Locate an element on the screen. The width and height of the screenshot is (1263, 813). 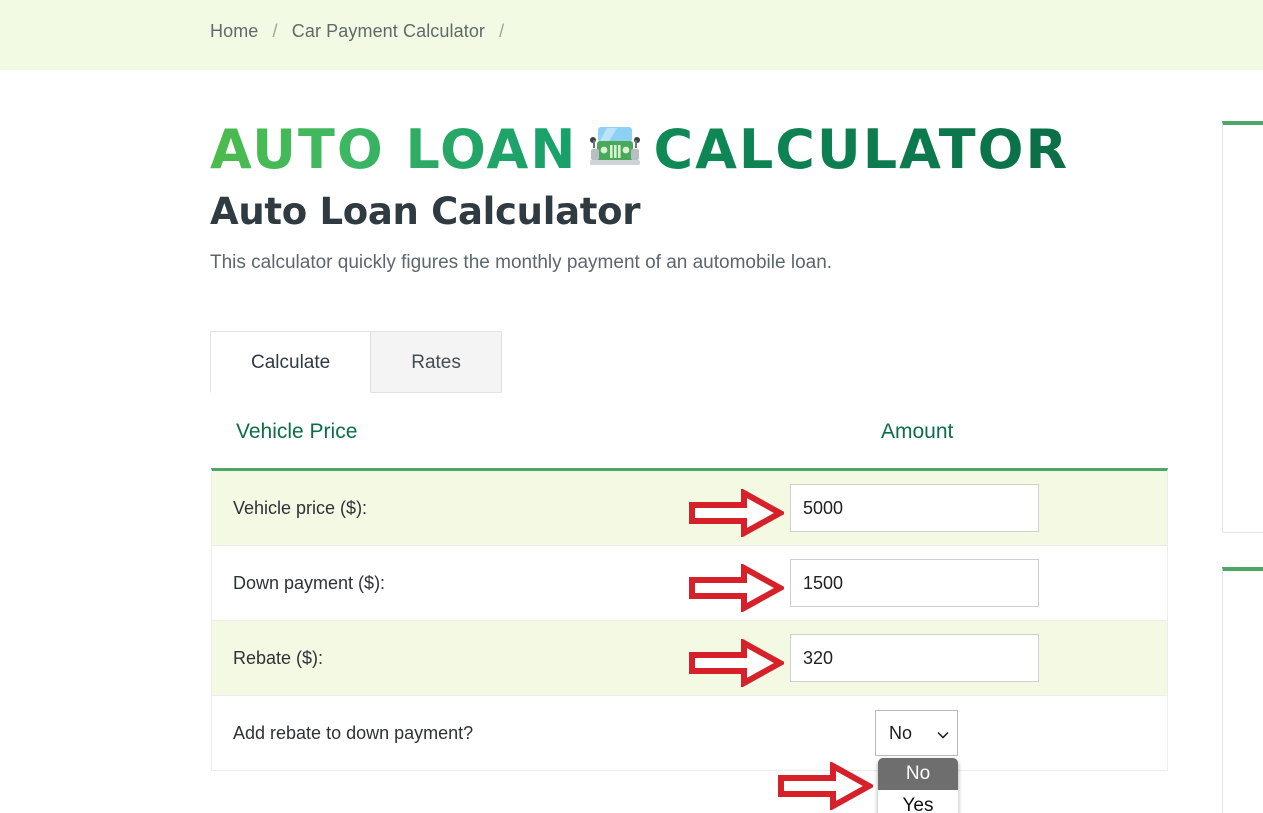
row-field-vehicle-price is located at coordinates (978, 508).